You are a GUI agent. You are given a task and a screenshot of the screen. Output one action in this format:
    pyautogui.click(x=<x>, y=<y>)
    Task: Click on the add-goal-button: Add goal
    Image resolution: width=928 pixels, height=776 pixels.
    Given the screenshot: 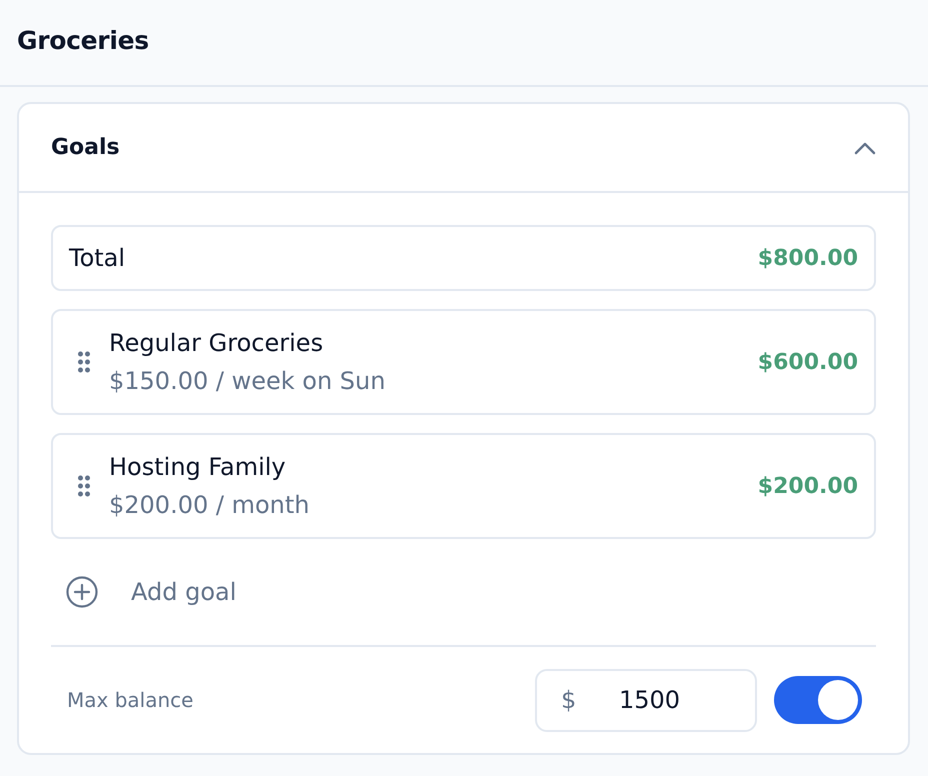 What is the action you would take?
    pyautogui.click(x=143, y=592)
    